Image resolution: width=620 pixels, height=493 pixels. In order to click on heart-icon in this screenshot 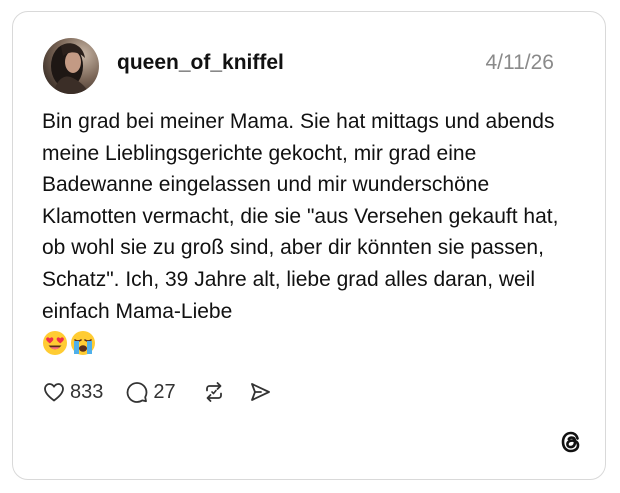, I will do `click(54, 392)`.